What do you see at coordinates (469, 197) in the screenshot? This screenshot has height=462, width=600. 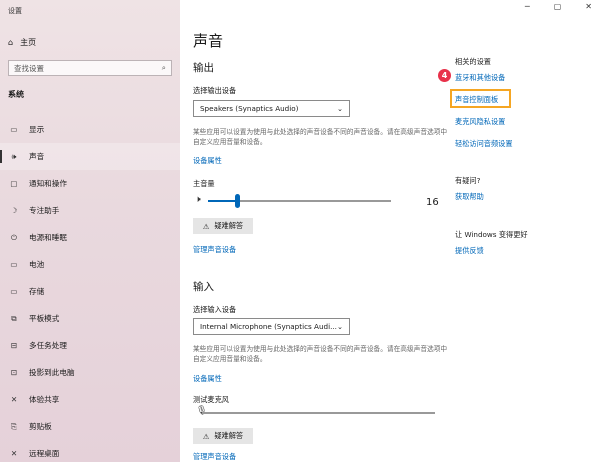 I see `get-help-link: 获取帮助` at bounding box center [469, 197].